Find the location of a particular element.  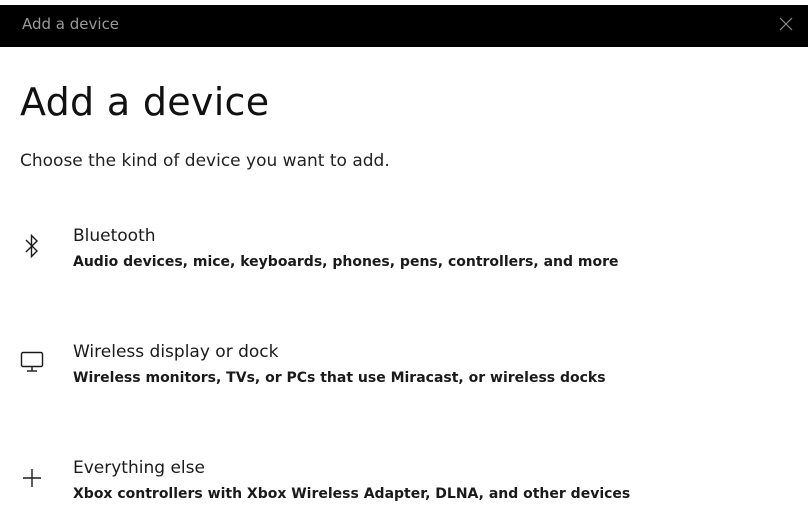

window-title: Add a device is located at coordinates (71, 24).